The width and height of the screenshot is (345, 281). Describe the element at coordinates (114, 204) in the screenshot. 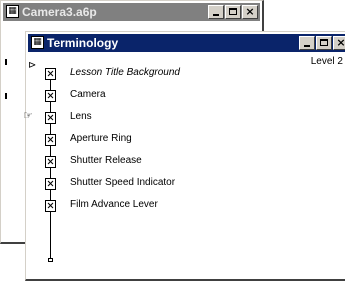

I see `item-label: Film Advance Lever` at that location.